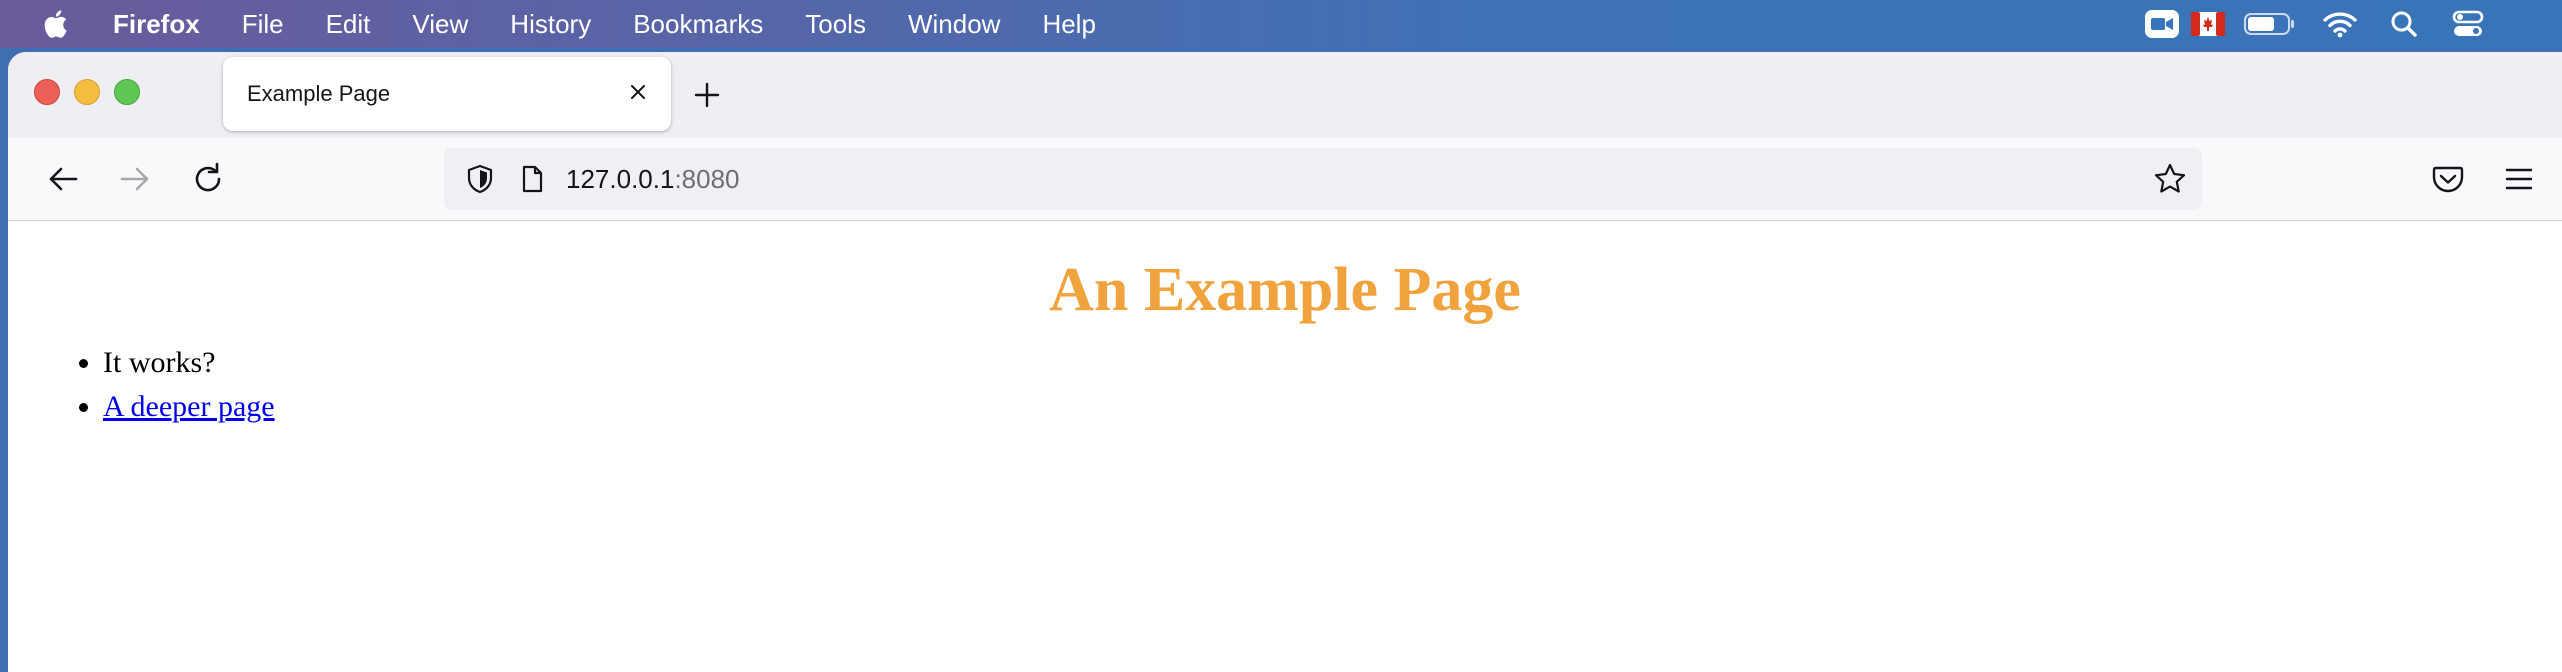 This screenshot has width=2562, height=672. Describe the element at coordinates (319, 93) in the screenshot. I see `tab-title: Example Page` at that location.